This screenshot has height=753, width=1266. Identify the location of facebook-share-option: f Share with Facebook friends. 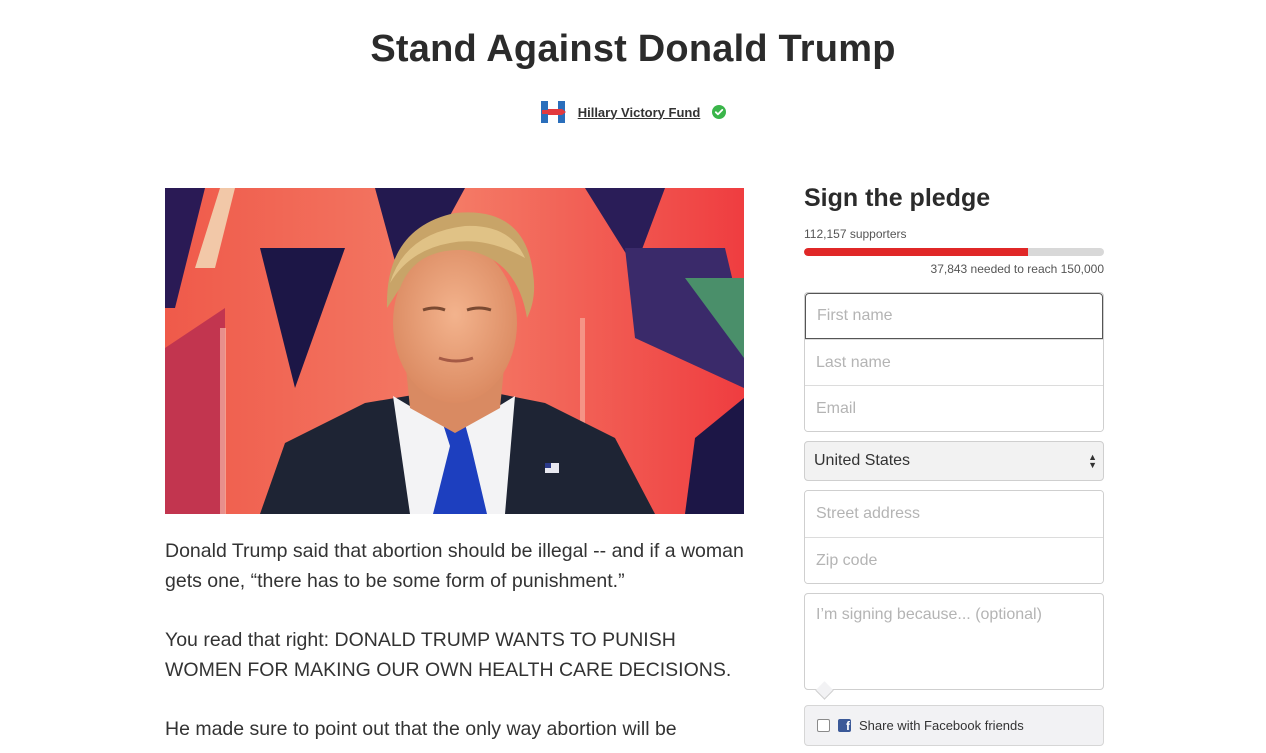
(954, 725).